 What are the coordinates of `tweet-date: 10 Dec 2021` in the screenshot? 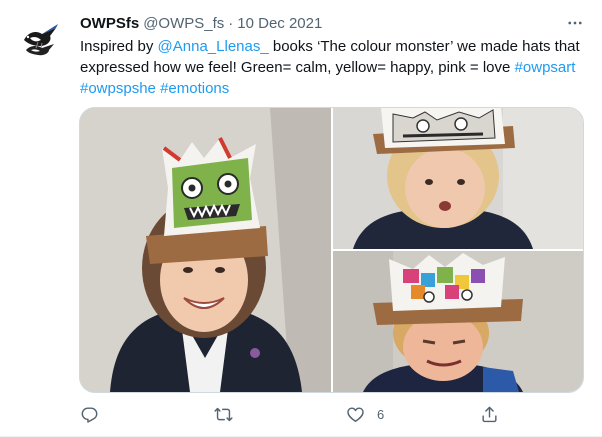 It's located at (279, 23).